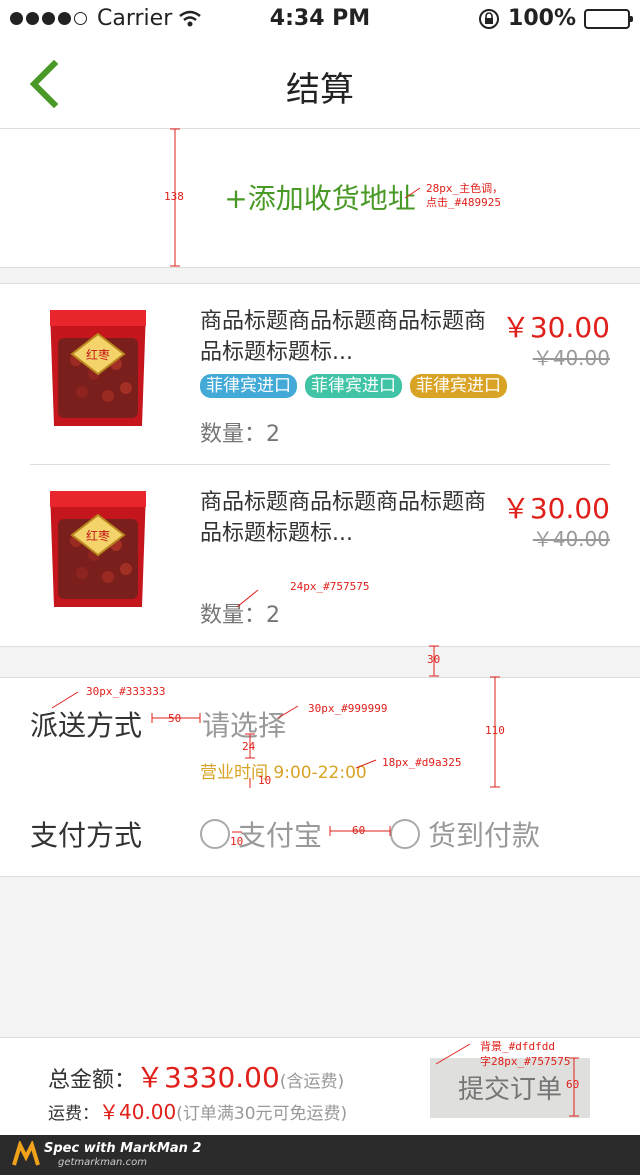  Describe the element at coordinates (208, 1077) in the screenshot. I see `total-amount: ￥3330.00` at that location.